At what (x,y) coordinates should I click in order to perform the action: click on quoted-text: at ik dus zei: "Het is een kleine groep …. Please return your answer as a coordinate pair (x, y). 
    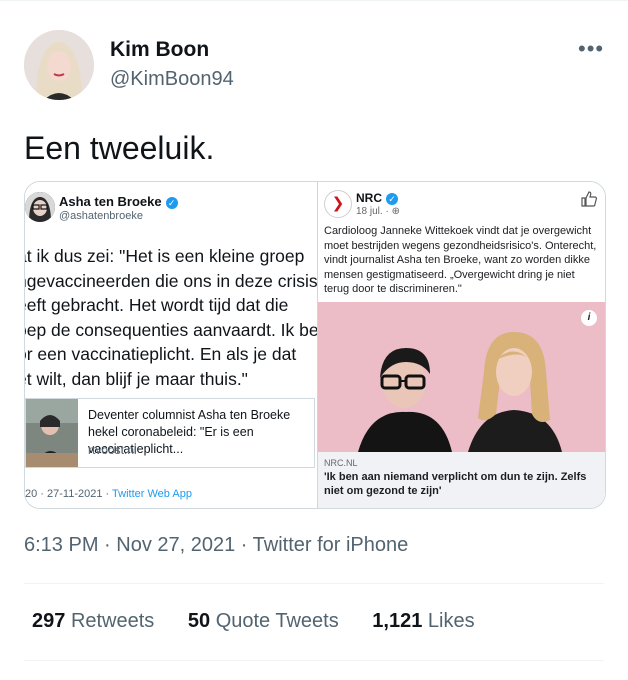
    Looking at the image, I should click on (171, 317).